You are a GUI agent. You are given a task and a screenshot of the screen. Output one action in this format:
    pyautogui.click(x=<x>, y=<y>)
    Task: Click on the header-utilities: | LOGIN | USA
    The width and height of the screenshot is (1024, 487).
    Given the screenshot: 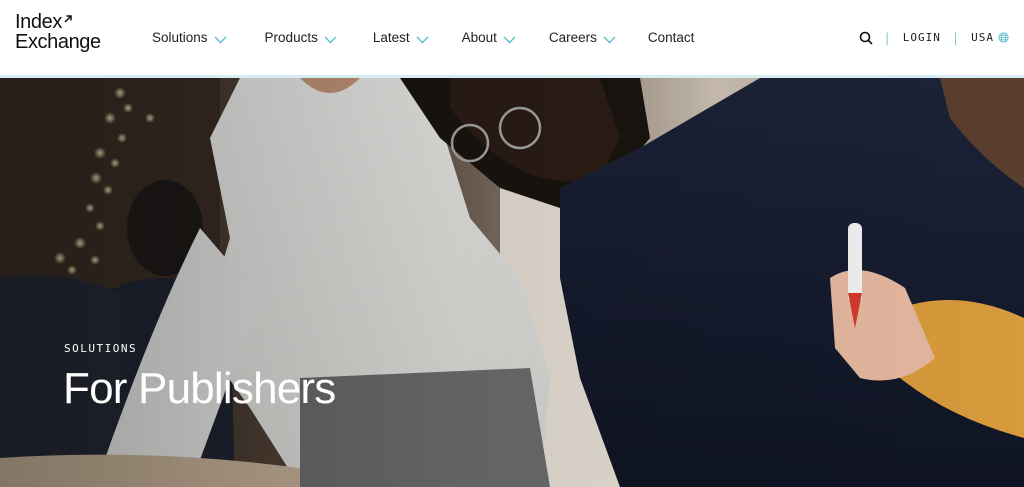 What is the action you would take?
    pyautogui.click(x=934, y=37)
    